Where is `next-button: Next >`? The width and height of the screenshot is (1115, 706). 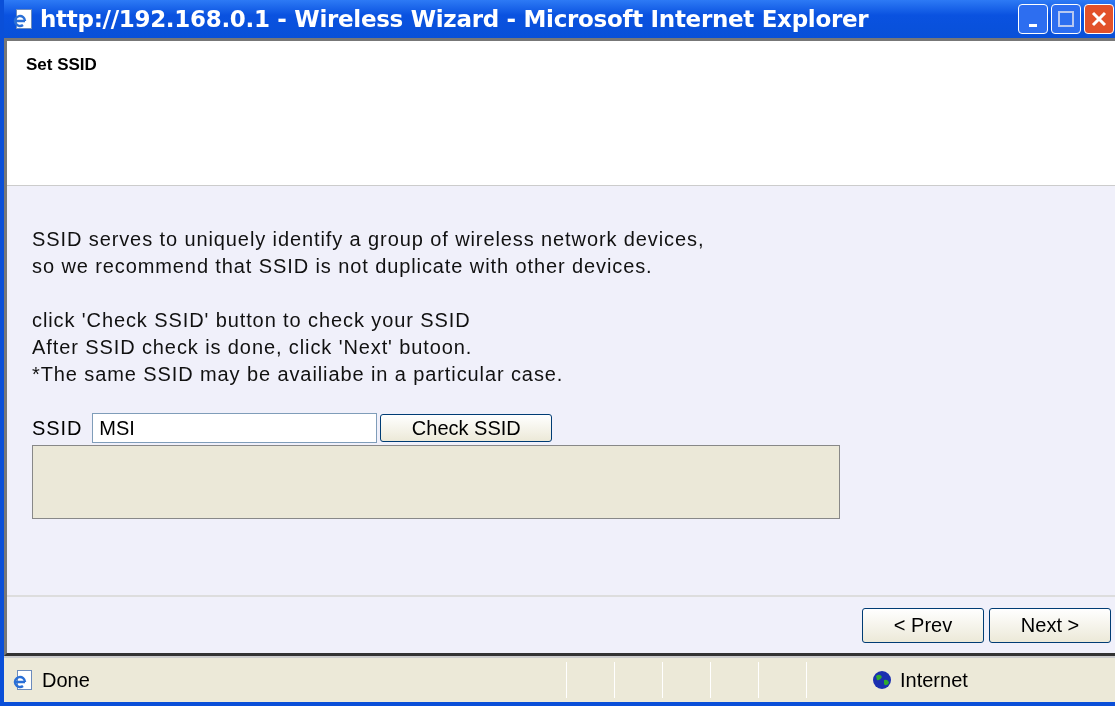 next-button: Next > is located at coordinates (1050, 625).